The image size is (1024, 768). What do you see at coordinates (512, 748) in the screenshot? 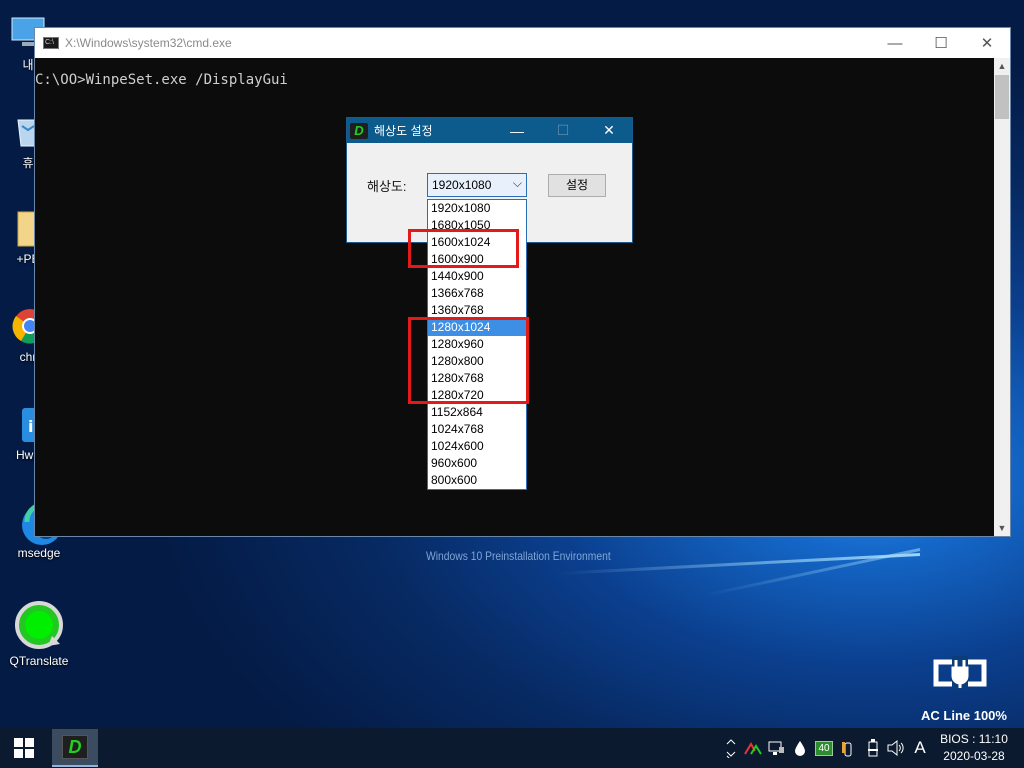
I see `taskbar: D 40 A BIOS : 11:10 2020-03-28` at bounding box center [512, 748].